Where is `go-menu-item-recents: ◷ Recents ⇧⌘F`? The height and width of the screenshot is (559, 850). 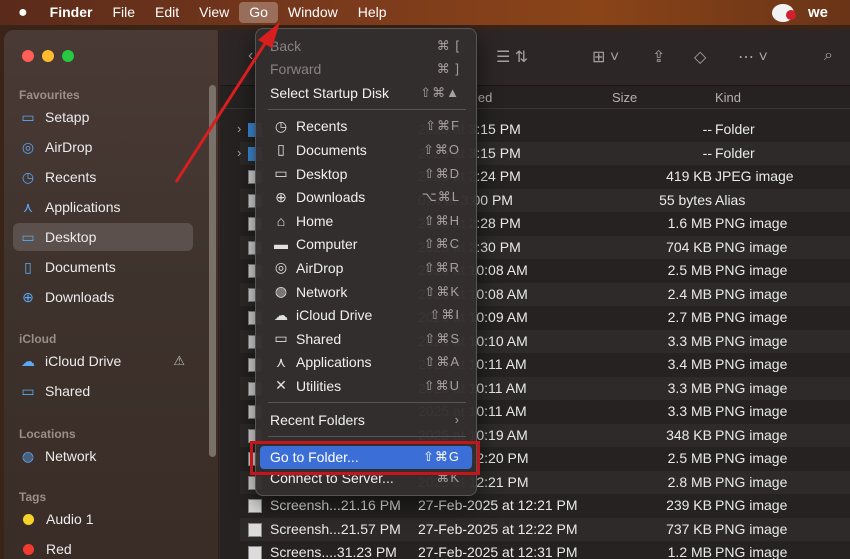 go-menu-item-recents: ◷ Recents ⇧⌘F is located at coordinates (366, 126).